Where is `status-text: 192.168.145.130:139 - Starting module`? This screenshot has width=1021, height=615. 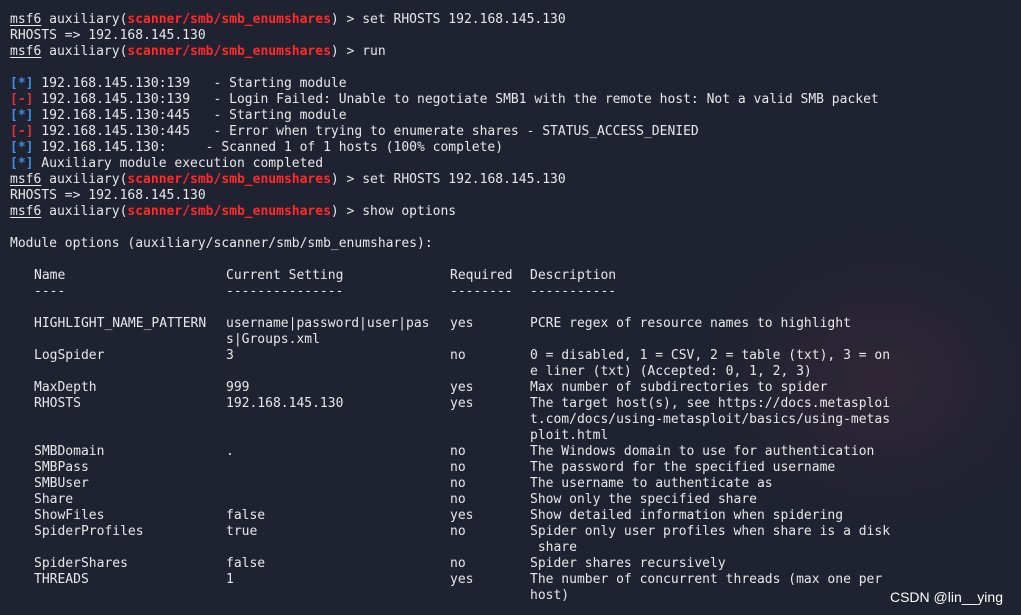 status-text: 192.168.145.130:139 - Starting module is located at coordinates (190, 83).